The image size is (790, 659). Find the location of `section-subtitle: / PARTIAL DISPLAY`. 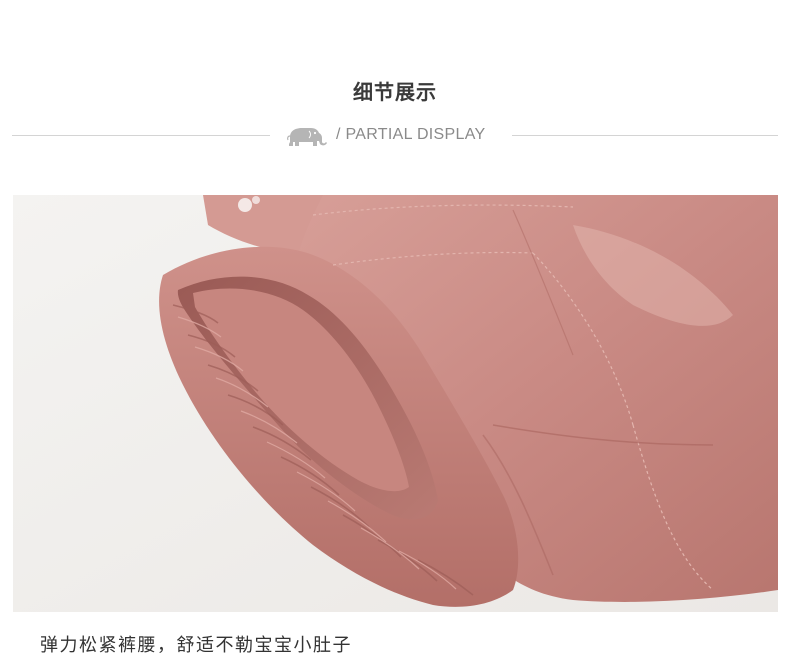

section-subtitle: / PARTIAL DISPLAY is located at coordinates (411, 134).